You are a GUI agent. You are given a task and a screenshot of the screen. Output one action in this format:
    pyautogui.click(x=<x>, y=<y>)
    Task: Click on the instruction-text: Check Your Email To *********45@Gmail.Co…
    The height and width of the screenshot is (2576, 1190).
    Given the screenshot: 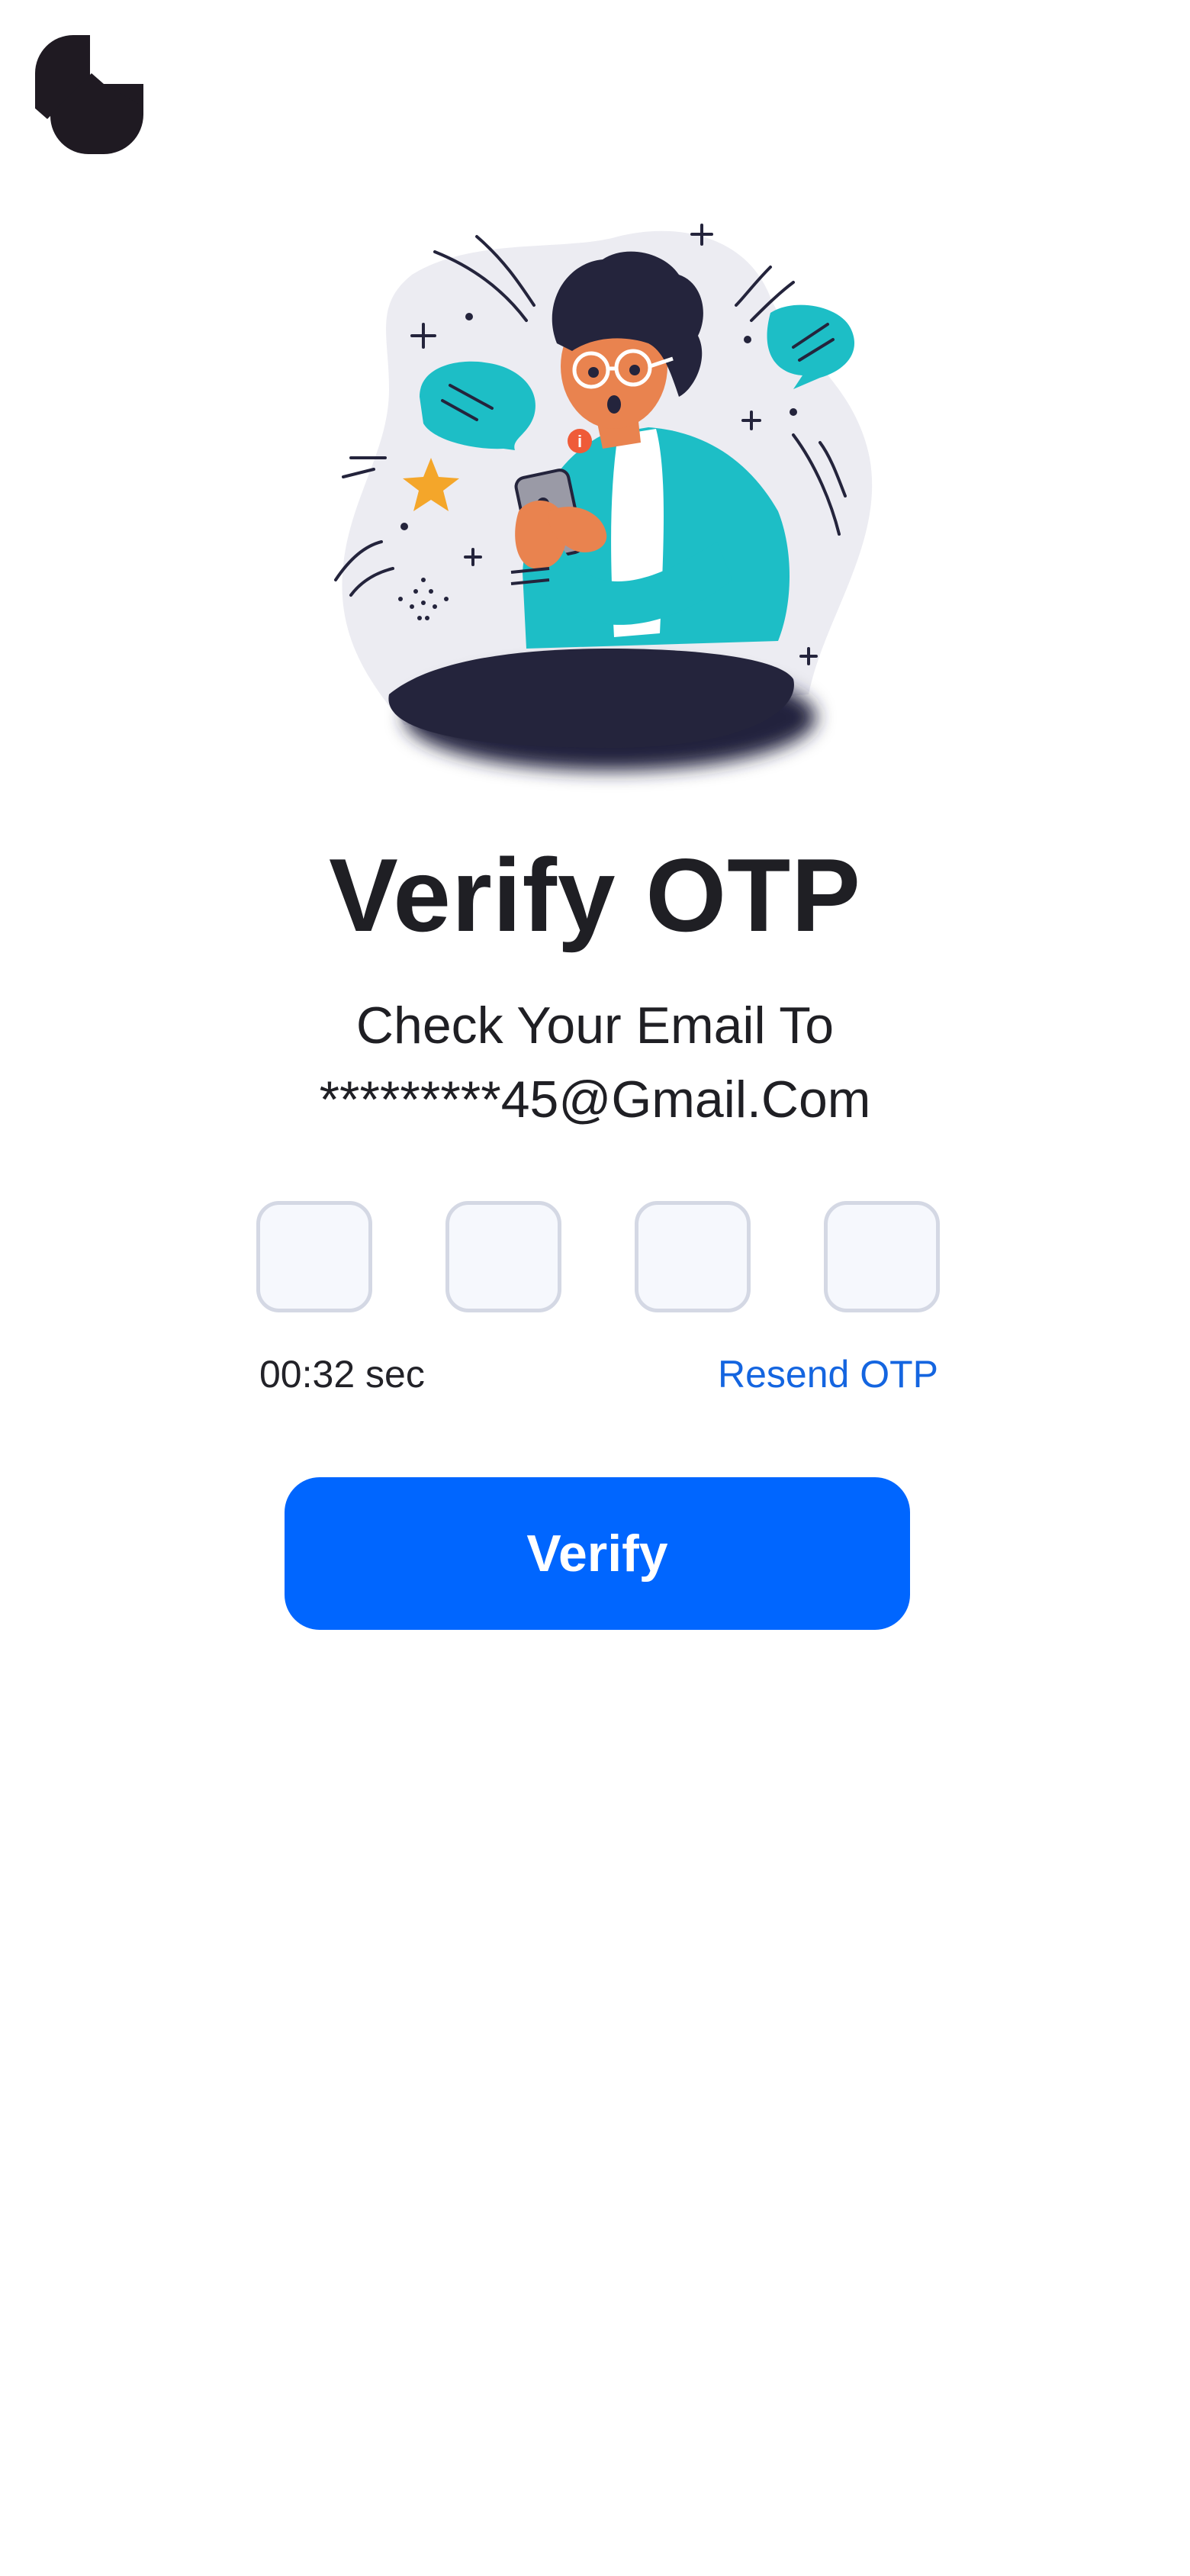 What is the action you would take?
    pyautogui.click(x=595, y=1063)
    